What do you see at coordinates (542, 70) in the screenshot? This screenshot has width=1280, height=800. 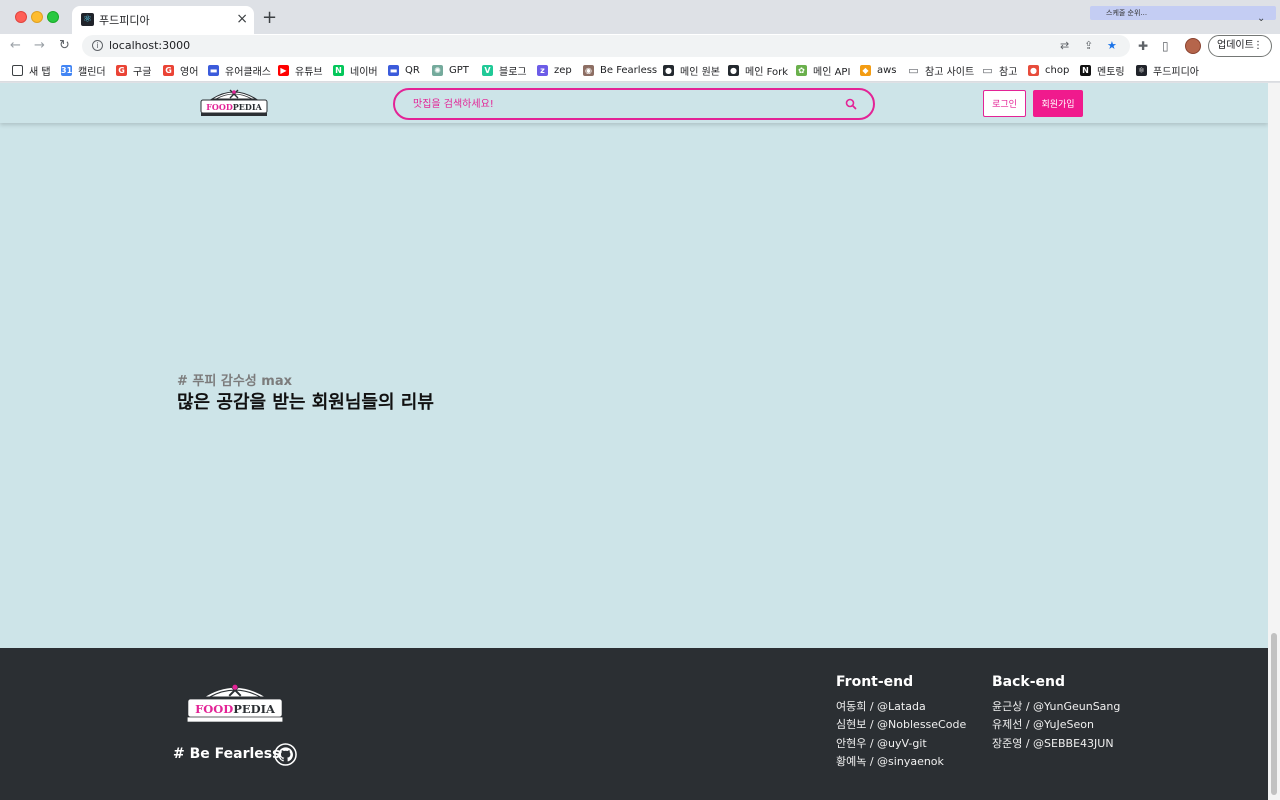 I see `zep-icon: z` at bounding box center [542, 70].